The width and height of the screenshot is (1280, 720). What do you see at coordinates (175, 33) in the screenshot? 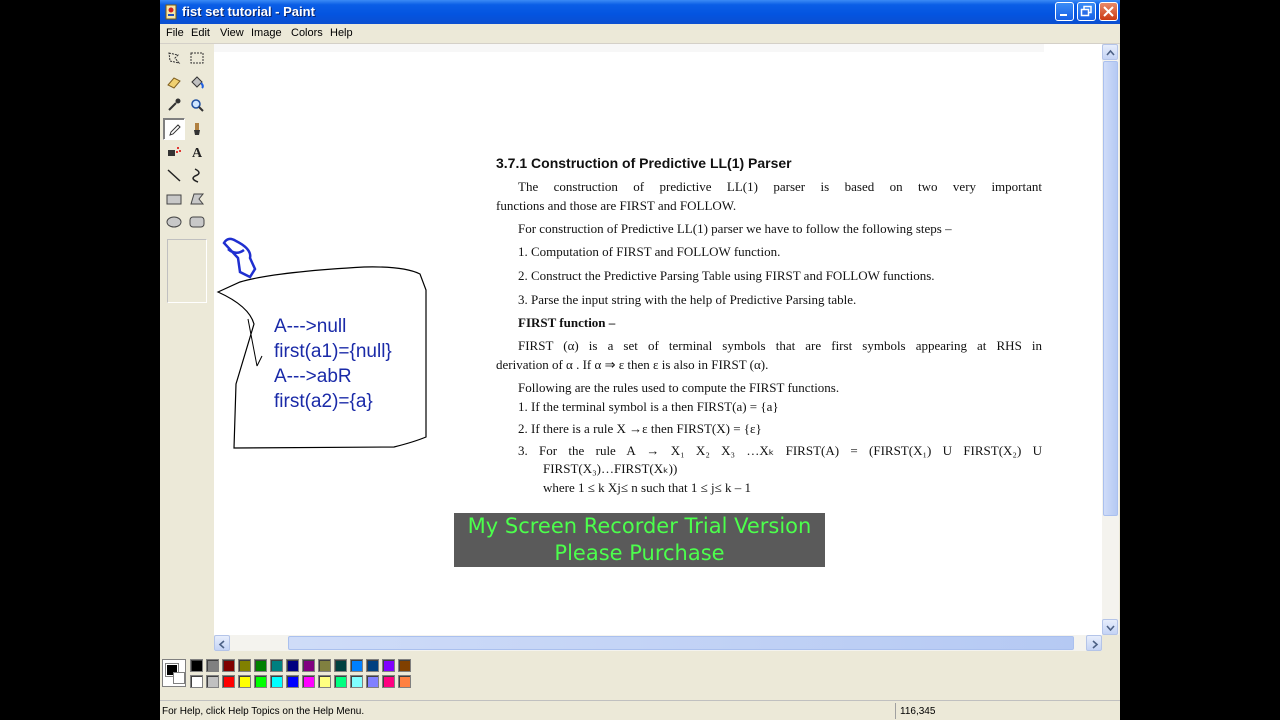
I see `menu-file: File` at bounding box center [175, 33].